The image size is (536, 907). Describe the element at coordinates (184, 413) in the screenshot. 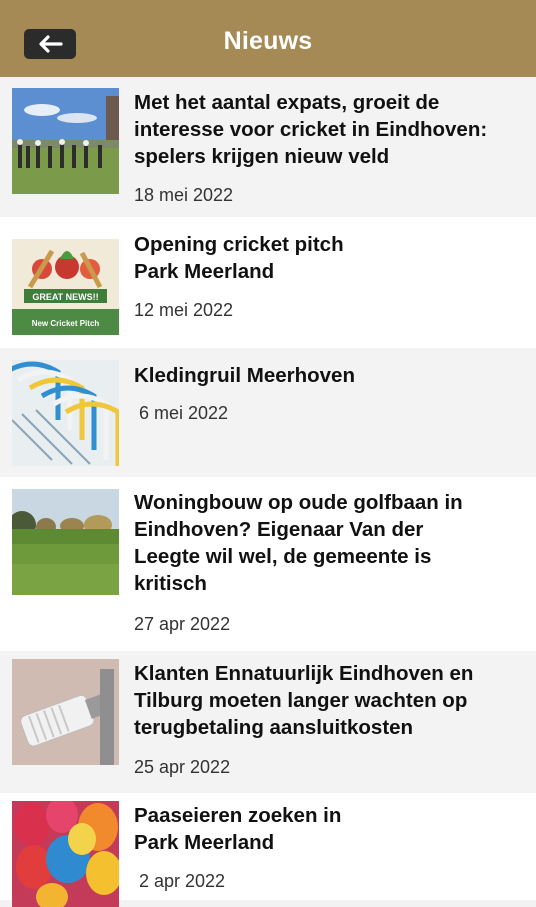

I see `news-date: 6 mei 2022` at that location.